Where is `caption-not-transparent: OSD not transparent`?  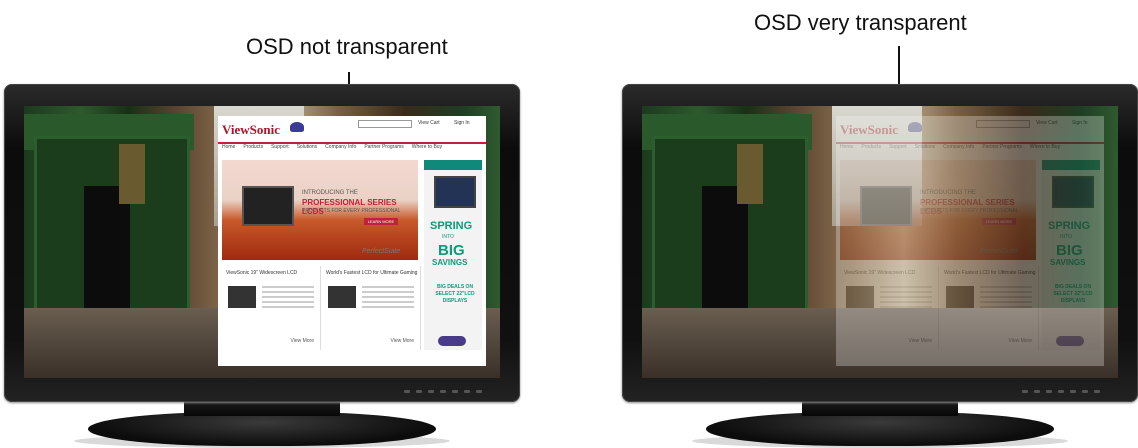
caption-not-transparent: OSD not transparent is located at coordinates (347, 46).